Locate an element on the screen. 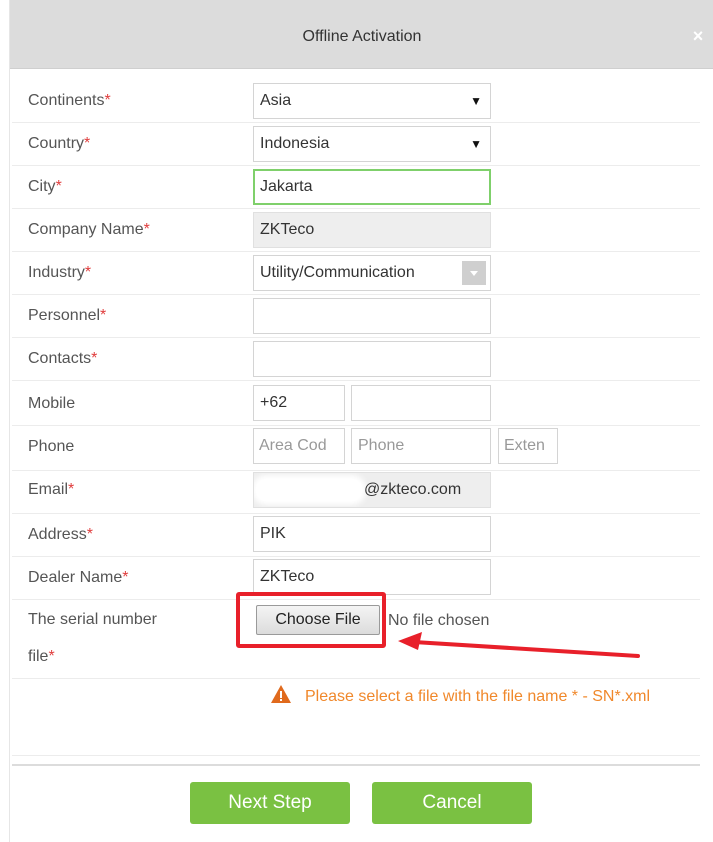 Image resolution: width=713 pixels, height=842 pixels. phone-label: Phone is located at coordinates (51, 446).